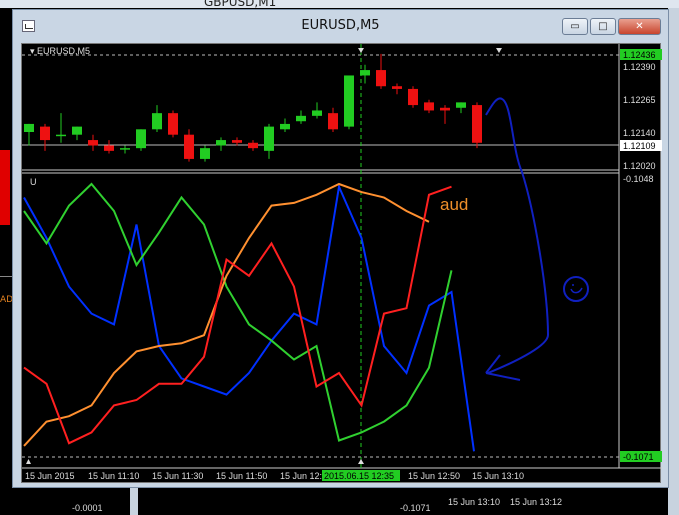 This screenshot has height=515, width=679. I want to click on indicator-bottom-highlight-label: -0.1071, so click(638, 457).